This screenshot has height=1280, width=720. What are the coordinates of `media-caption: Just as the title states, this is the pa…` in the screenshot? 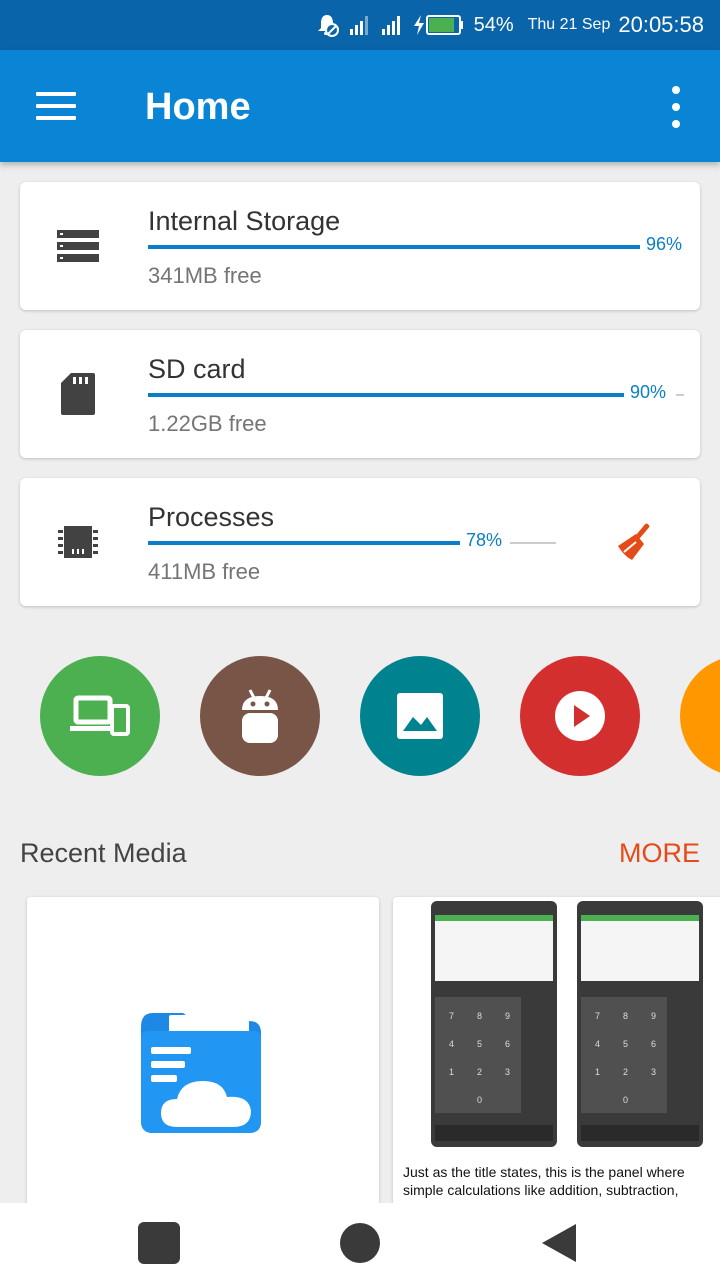 It's located at (561, 1181).